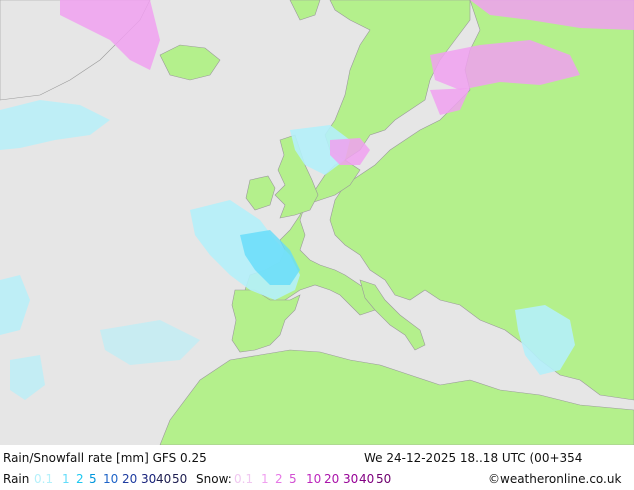  Describe the element at coordinates (473, 458) in the screenshot. I see `valid-time: We 24-12-2025 18..18 UTC (00+354` at that location.